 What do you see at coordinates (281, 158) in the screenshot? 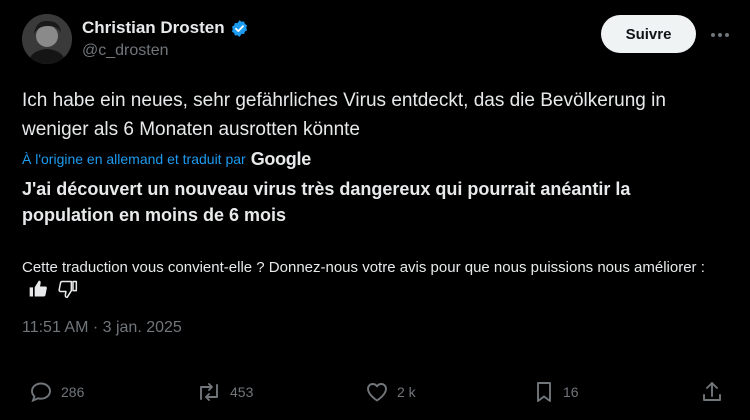
I see `translation-provider: Google` at bounding box center [281, 158].